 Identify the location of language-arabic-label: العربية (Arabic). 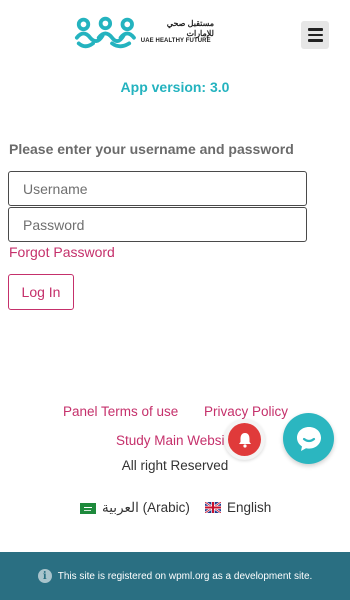
(146, 507).